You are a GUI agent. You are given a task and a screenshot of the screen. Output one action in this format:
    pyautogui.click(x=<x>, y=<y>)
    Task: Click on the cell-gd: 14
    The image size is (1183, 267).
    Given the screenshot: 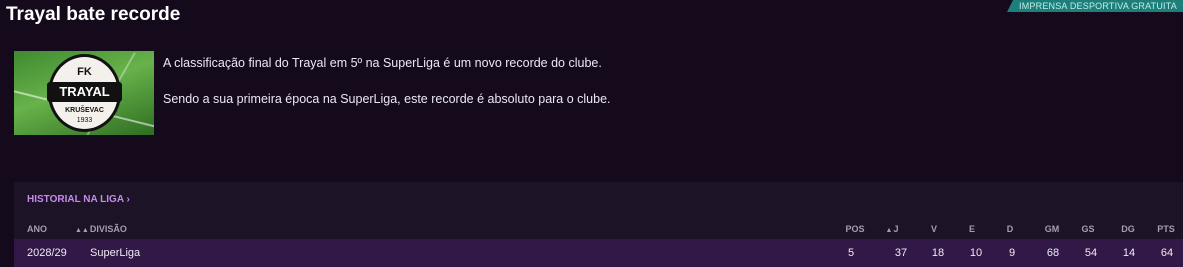 What is the action you would take?
    pyautogui.click(x=1129, y=253)
    